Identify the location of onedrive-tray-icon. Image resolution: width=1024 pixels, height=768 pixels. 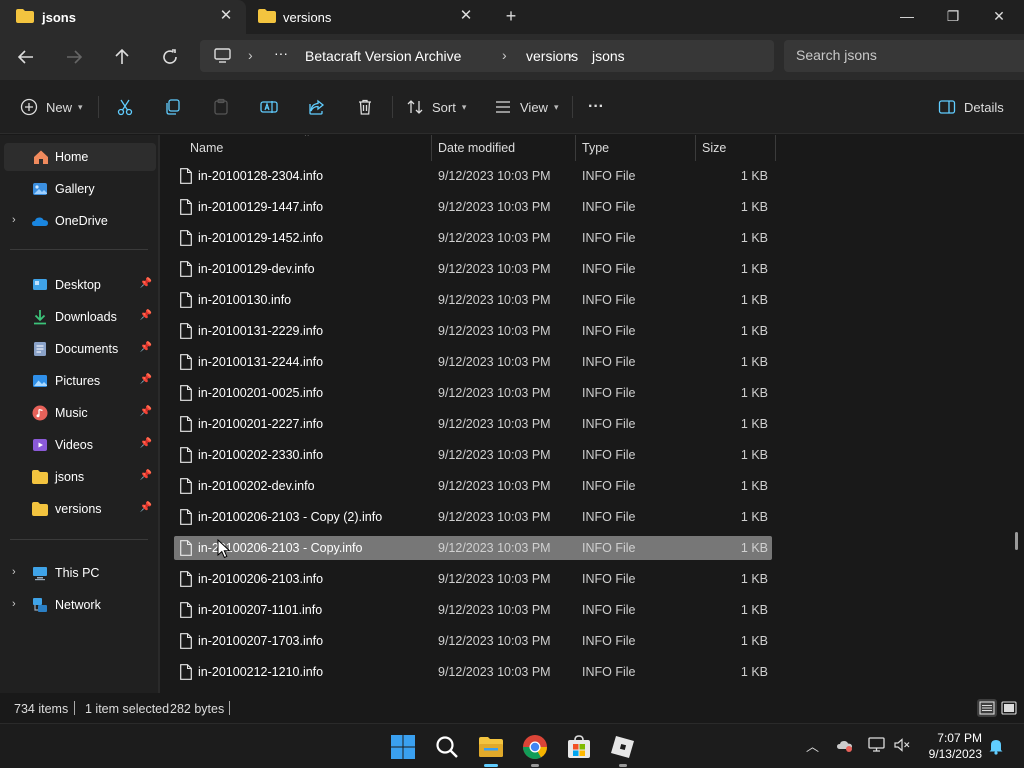
(845, 745).